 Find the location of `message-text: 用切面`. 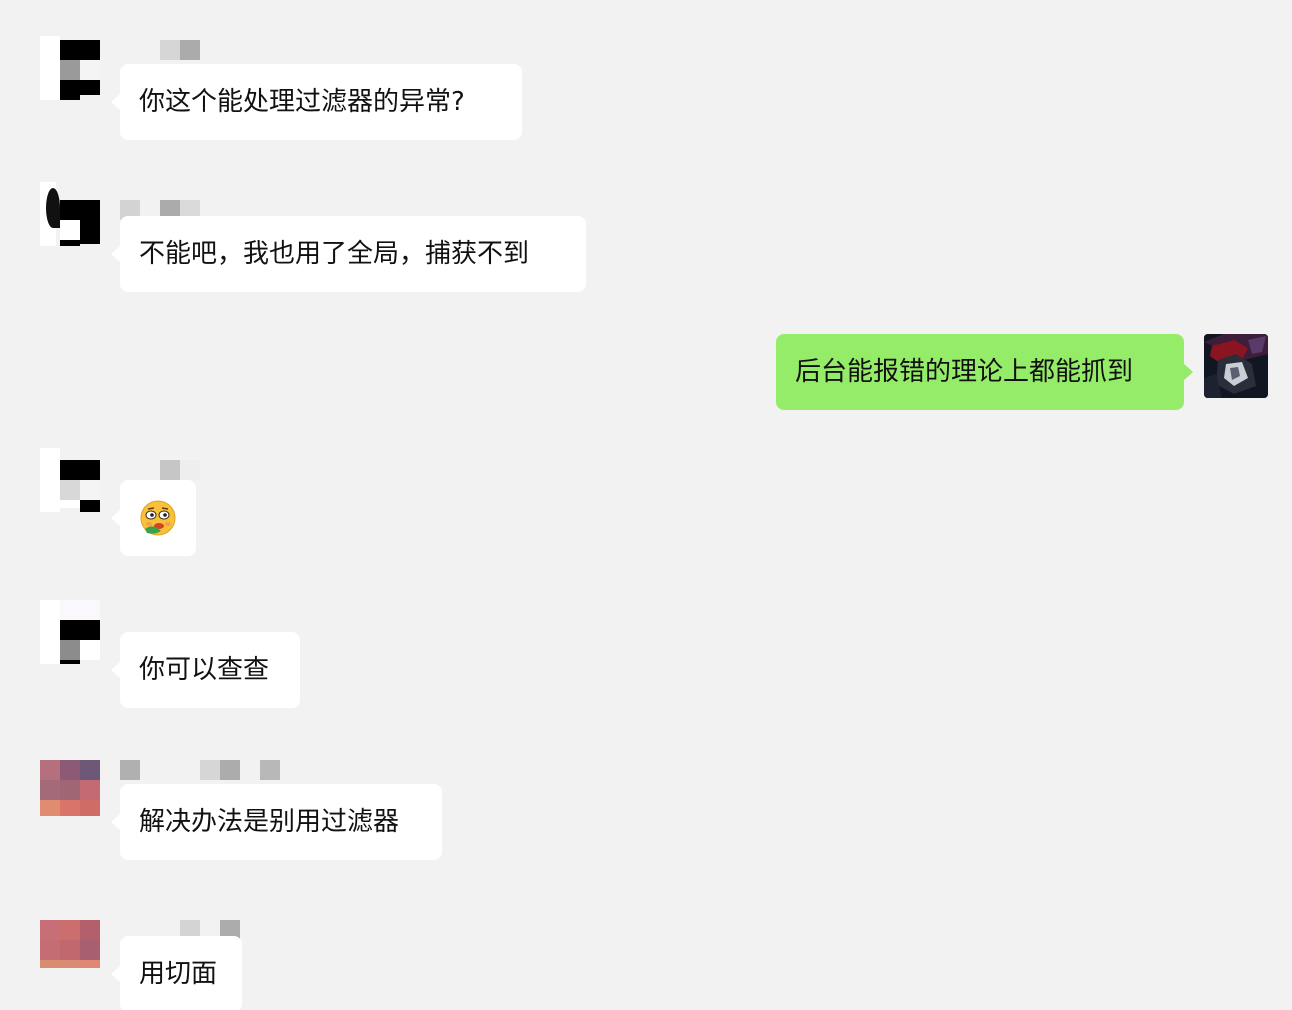

message-text: 用切面 is located at coordinates (178, 974).